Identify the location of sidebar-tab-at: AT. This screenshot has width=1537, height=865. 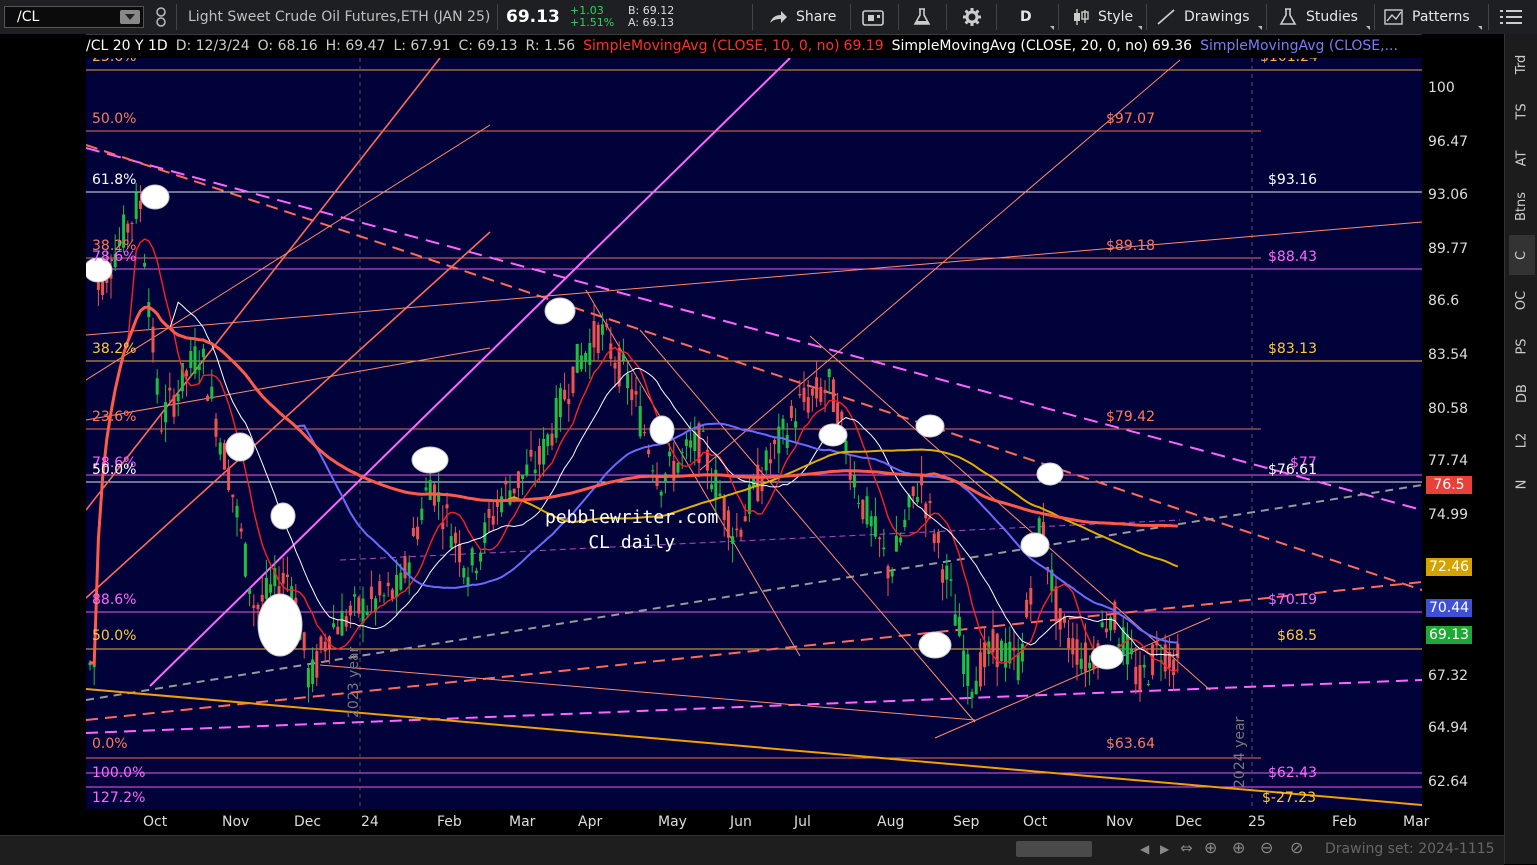
(1522, 158).